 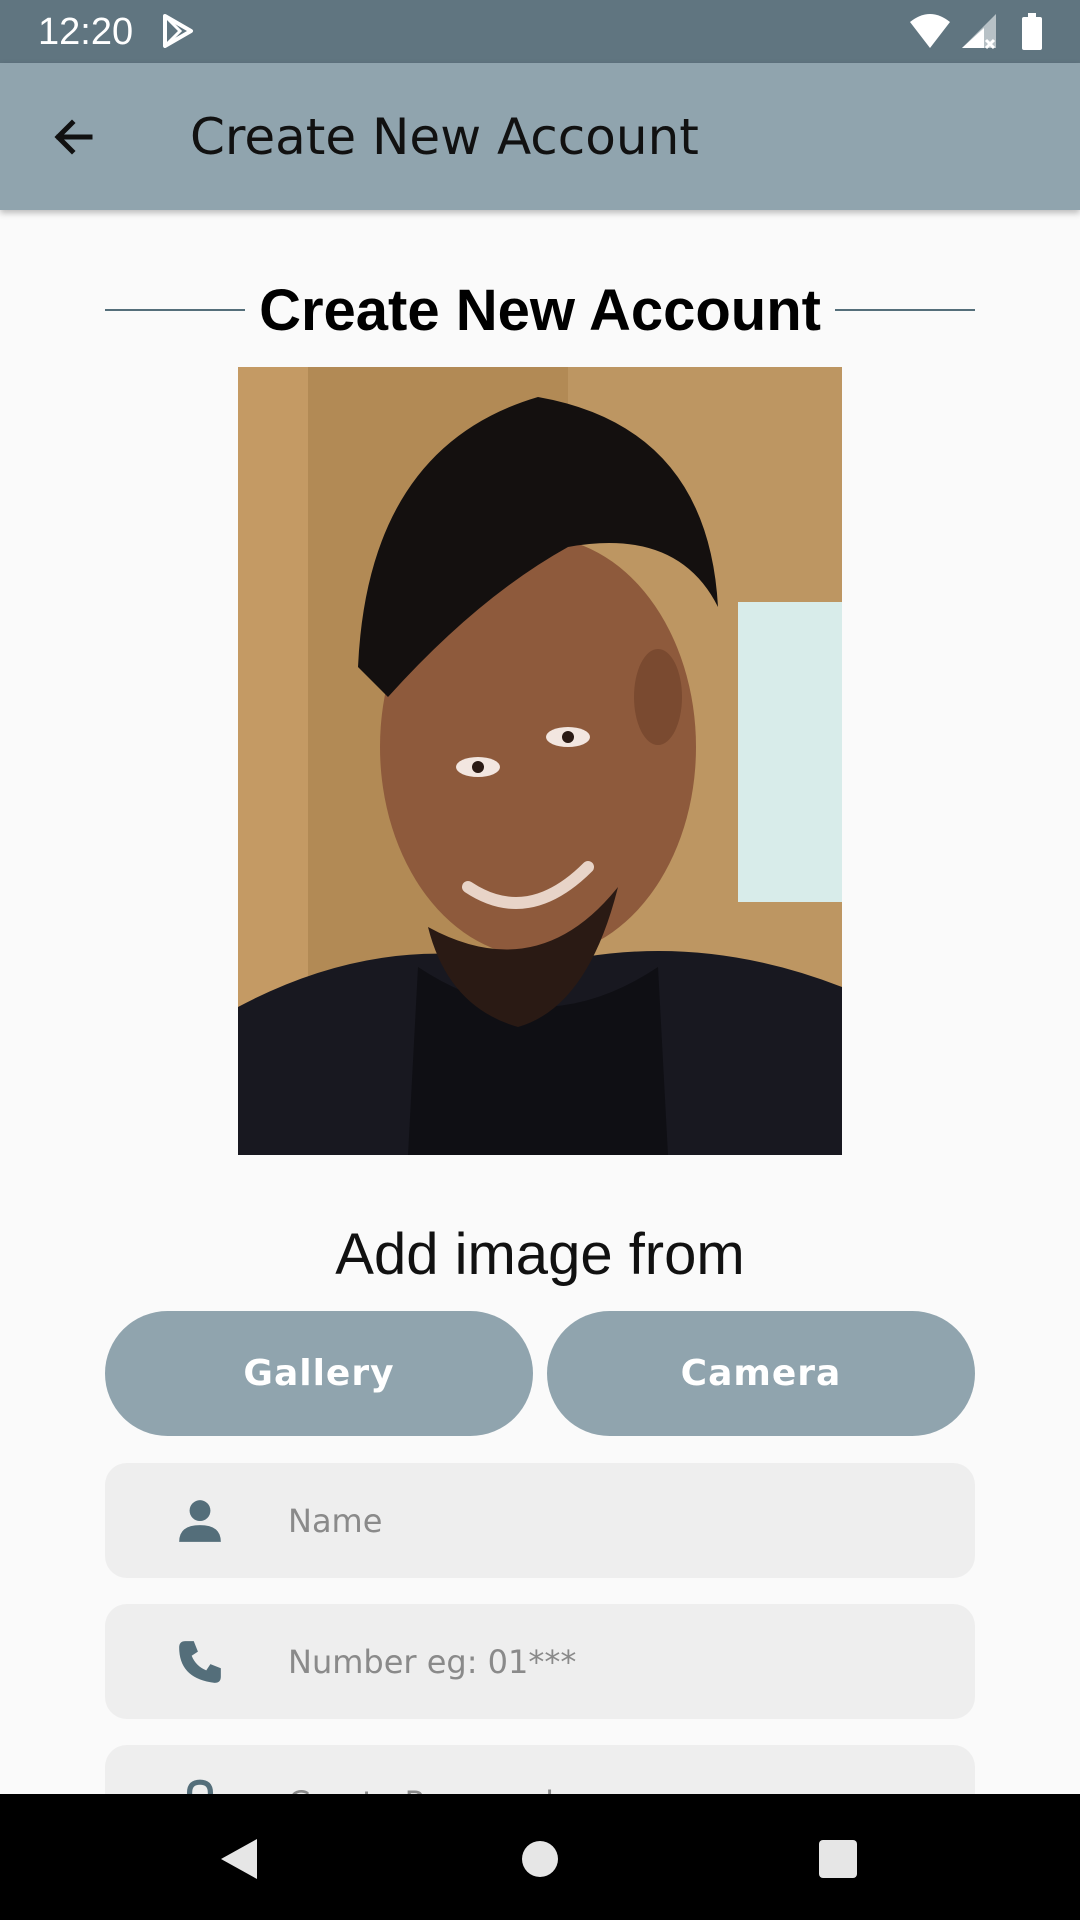 What do you see at coordinates (200, 1786) in the screenshot?
I see `lock-icon` at bounding box center [200, 1786].